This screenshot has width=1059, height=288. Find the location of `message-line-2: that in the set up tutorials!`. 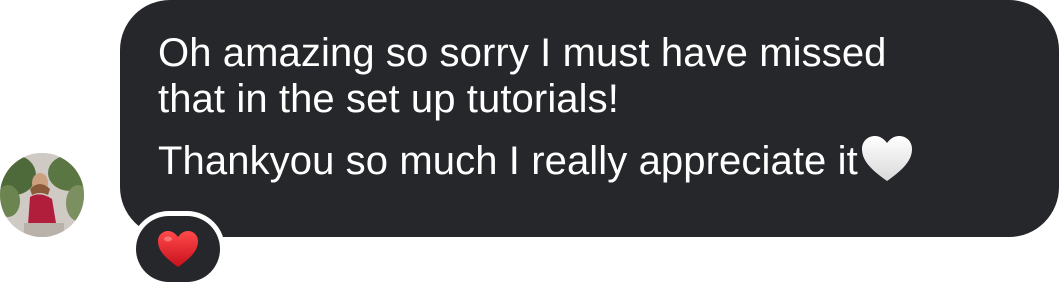

message-line-2: that in the set up tutorials! is located at coordinates (388, 99).